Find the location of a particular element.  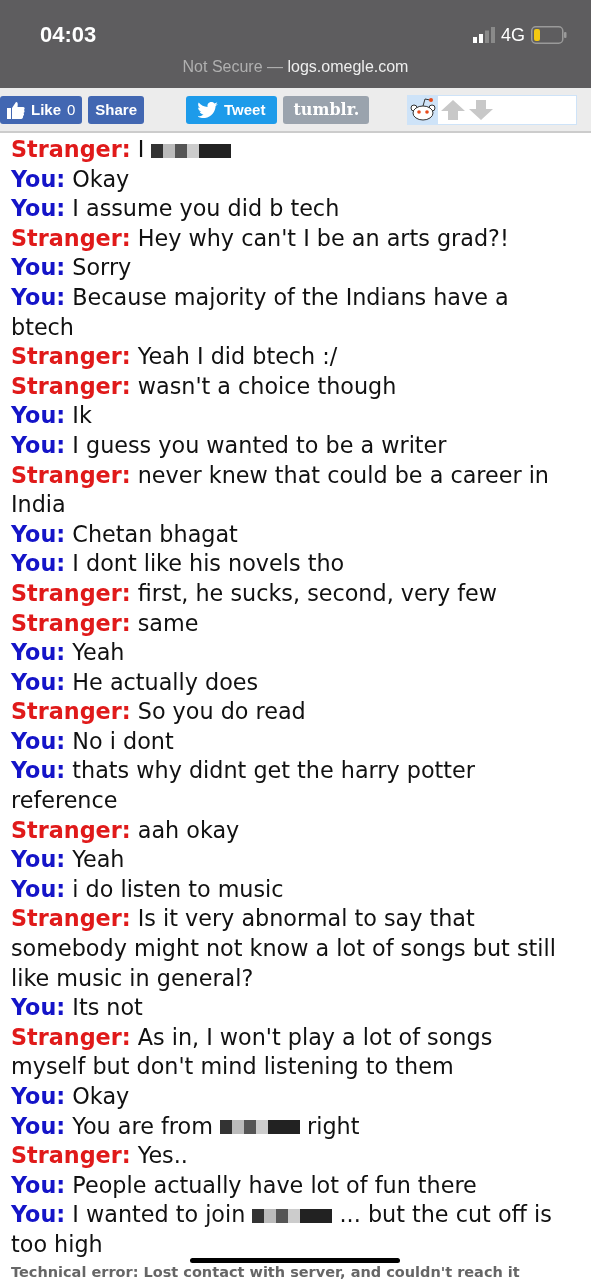

security-label: Not Secure is located at coordinates (222, 66).